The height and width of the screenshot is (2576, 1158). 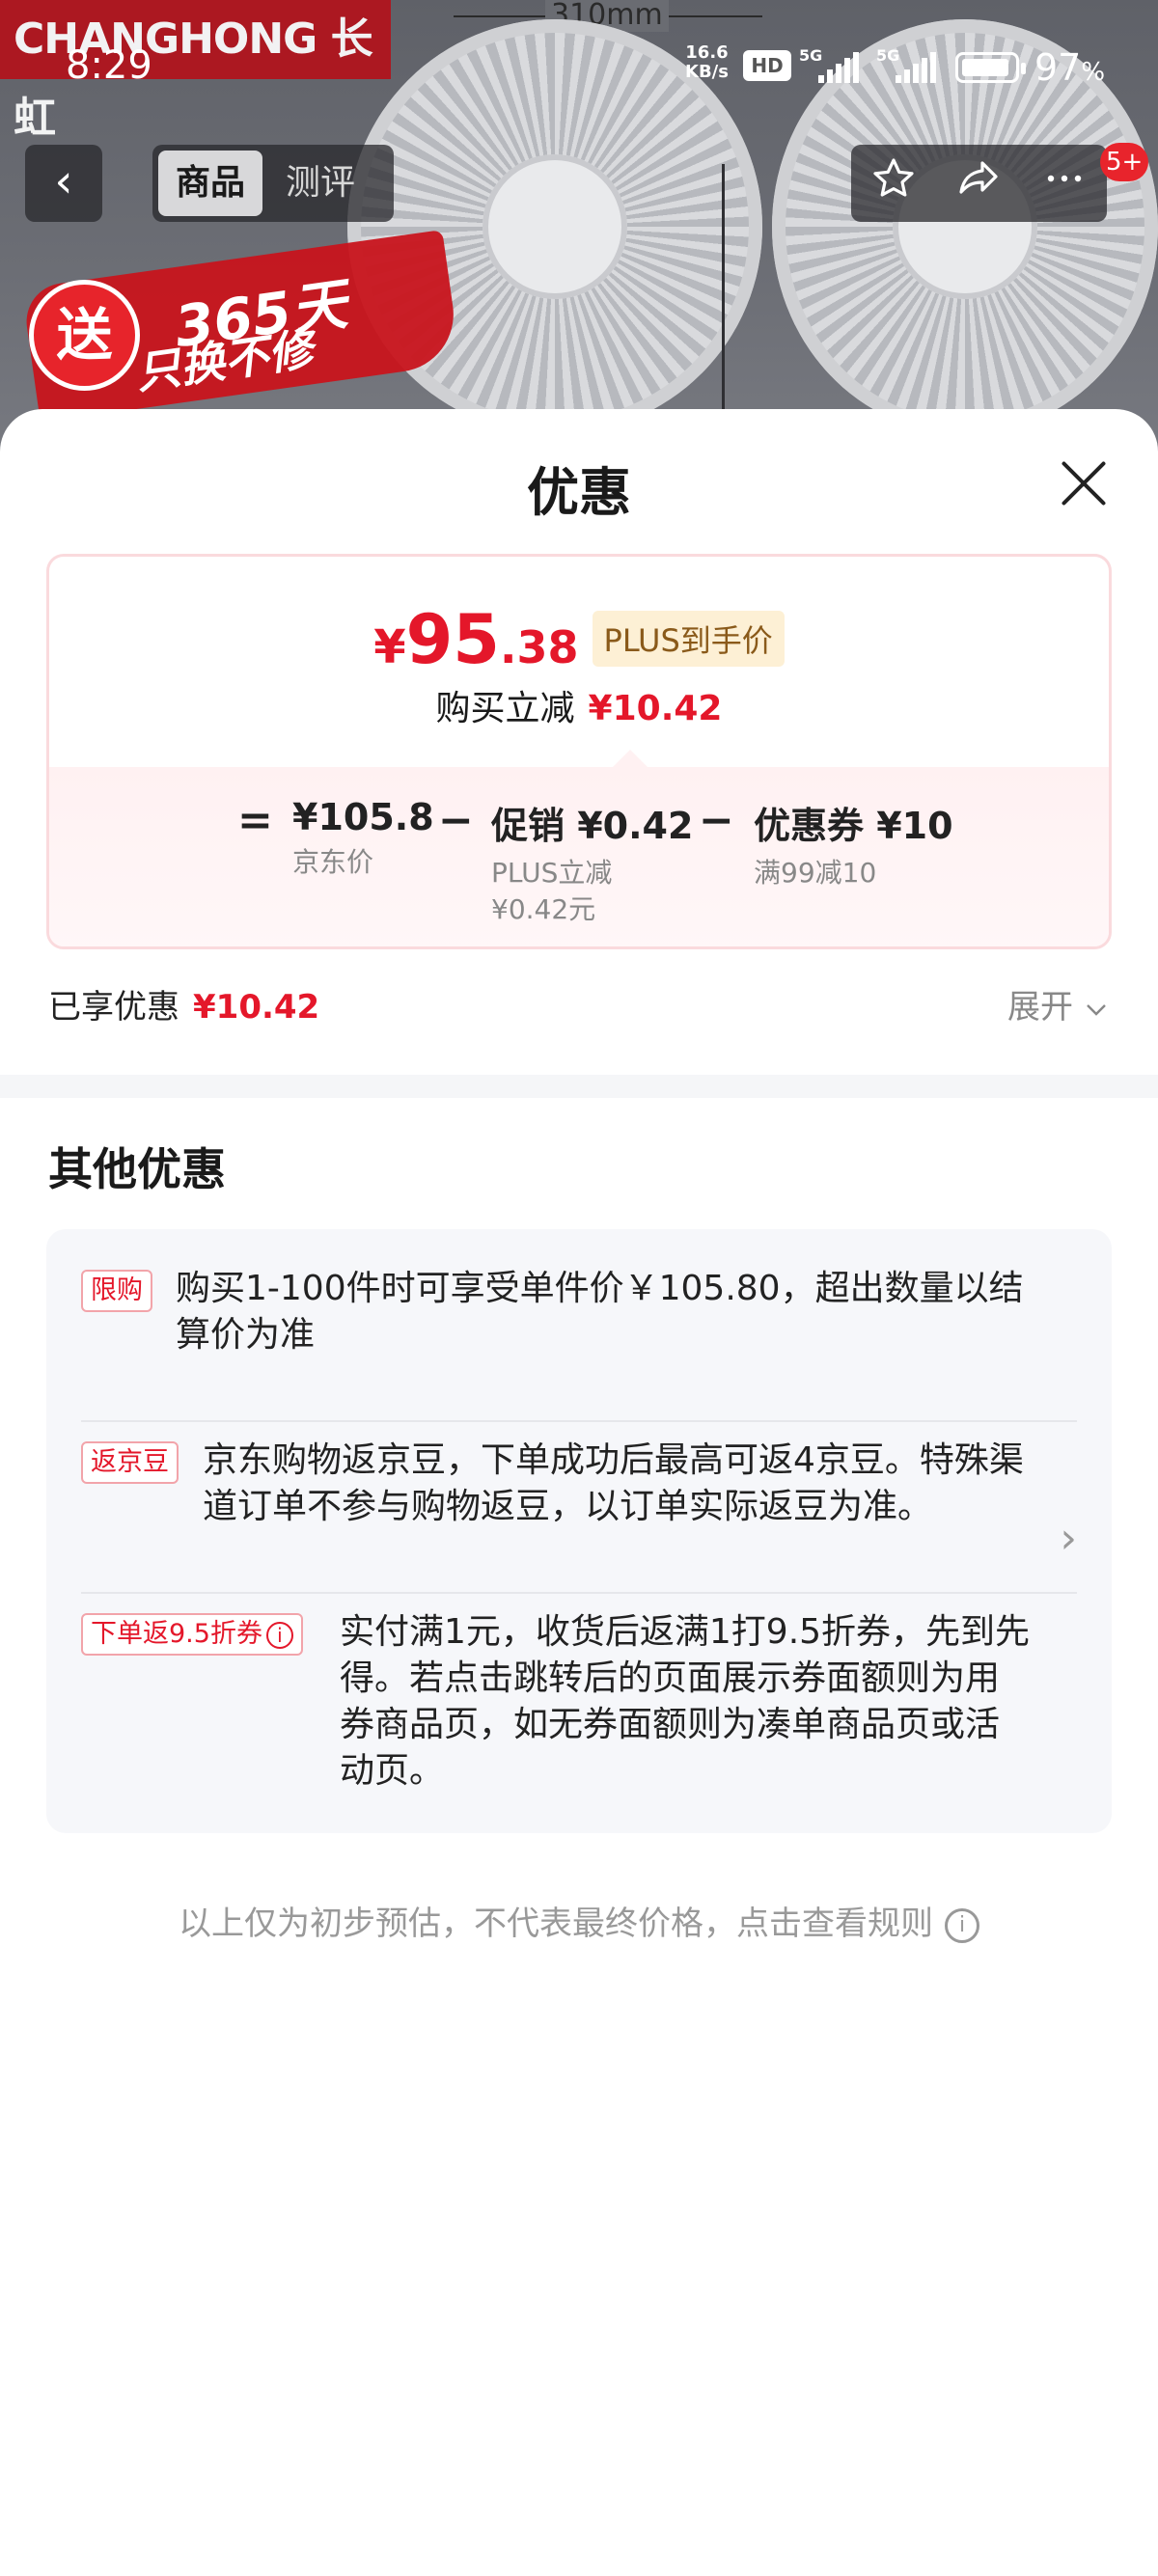 What do you see at coordinates (853, 847) in the screenshot?
I see `coupon-discount: 优惠券 ¥10 满99减10` at bounding box center [853, 847].